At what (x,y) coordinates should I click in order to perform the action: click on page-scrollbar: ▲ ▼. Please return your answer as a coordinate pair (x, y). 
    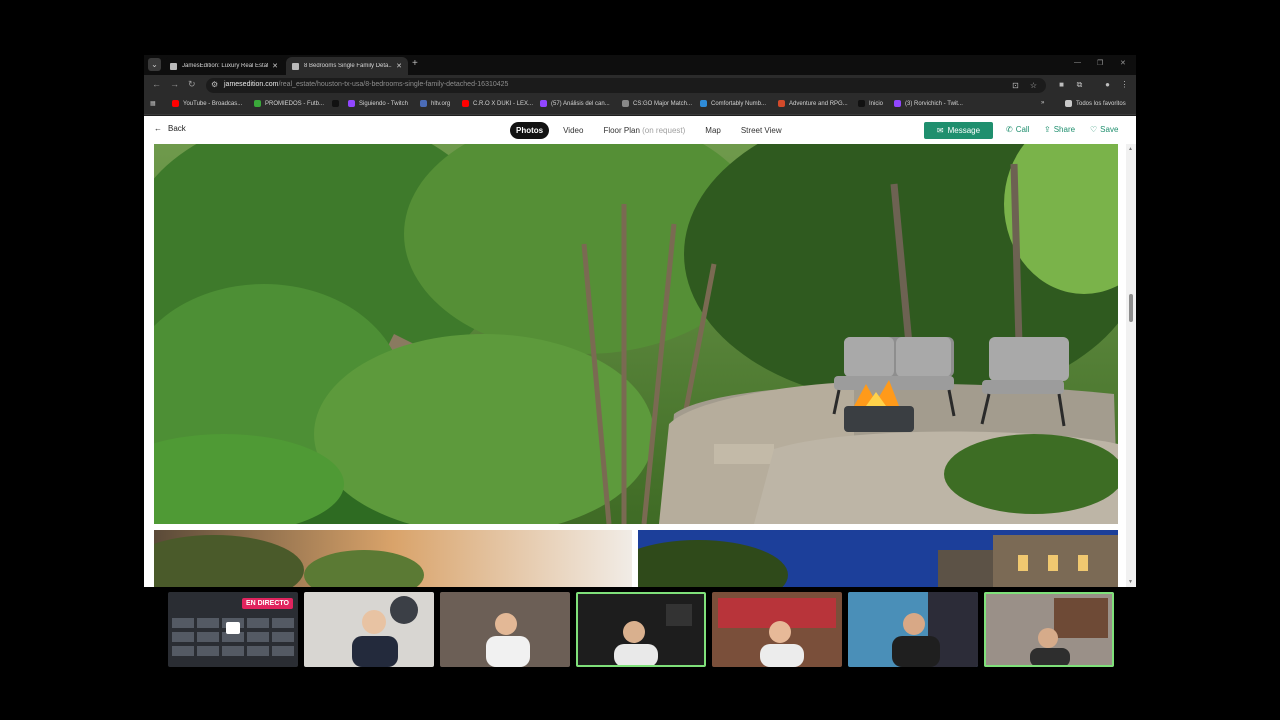
    Looking at the image, I should click on (1131, 365).